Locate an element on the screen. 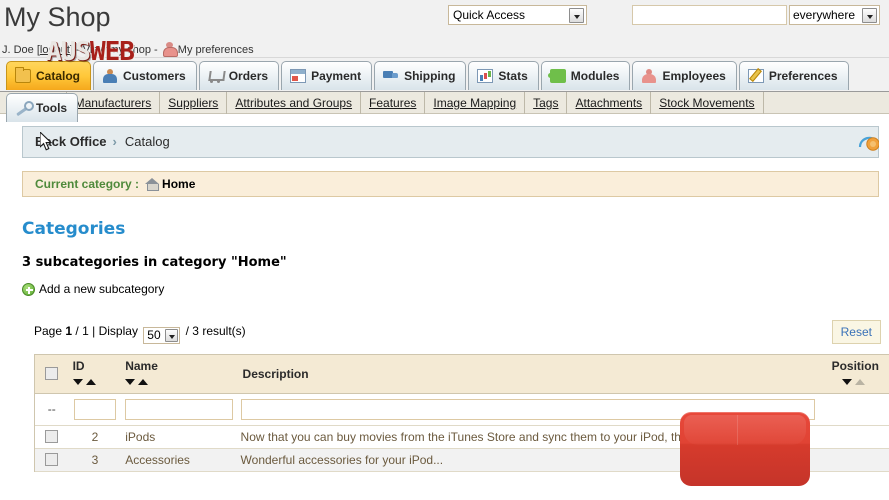 The height and width of the screenshot is (500, 889). breadcrumb: Back Office › Catalog is located at coordinates (450, 142).